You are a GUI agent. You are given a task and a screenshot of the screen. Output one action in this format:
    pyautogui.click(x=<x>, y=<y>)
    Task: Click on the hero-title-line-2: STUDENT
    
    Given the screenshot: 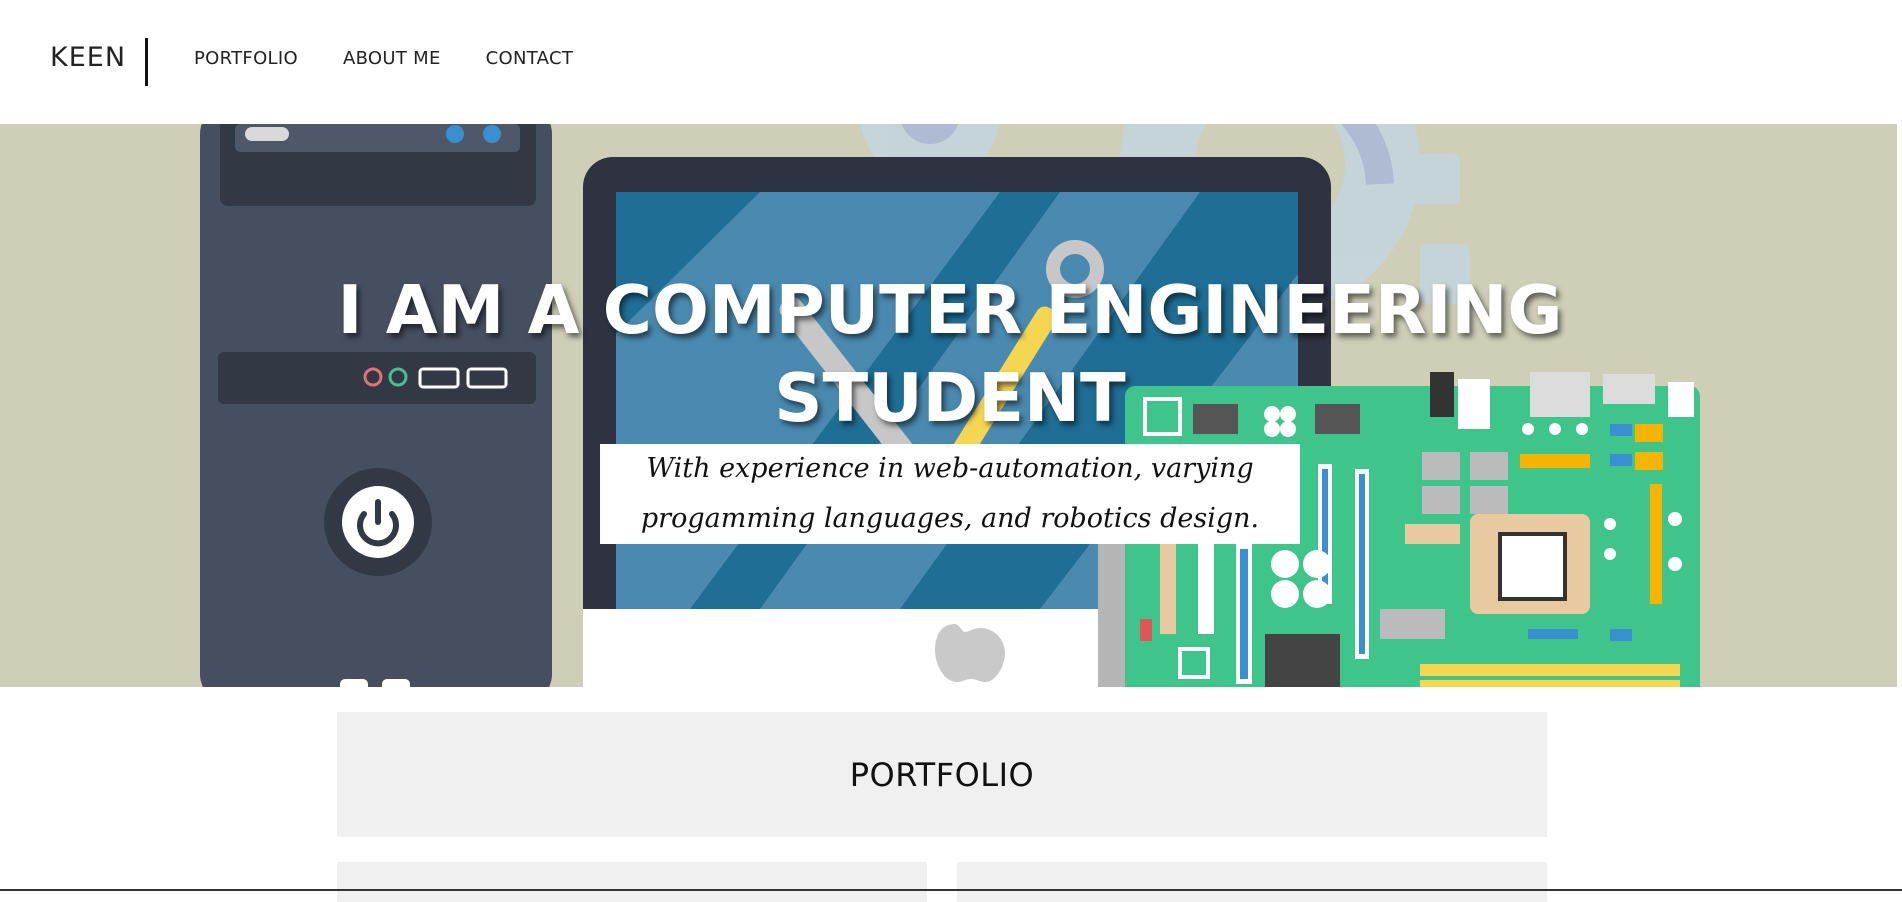 What is the action you would take?
    pyautogui.click(x=950, y=398)
    